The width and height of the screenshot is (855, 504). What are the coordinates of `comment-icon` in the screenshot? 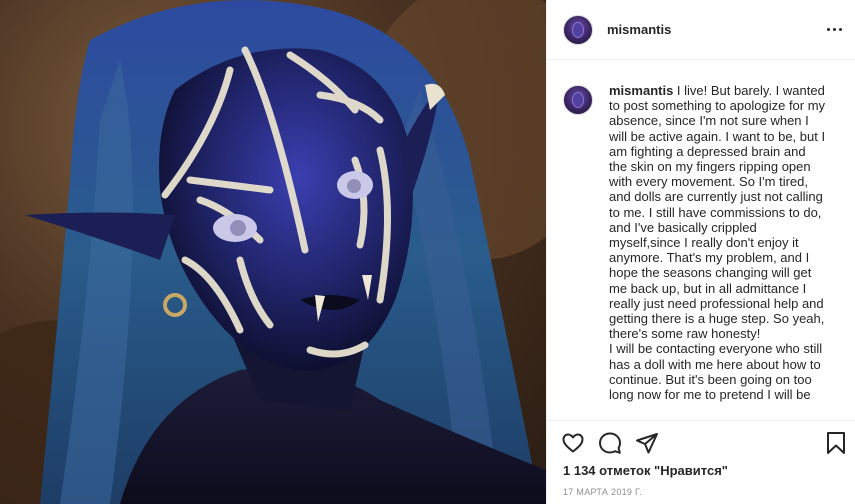 It's located at (610, 443).